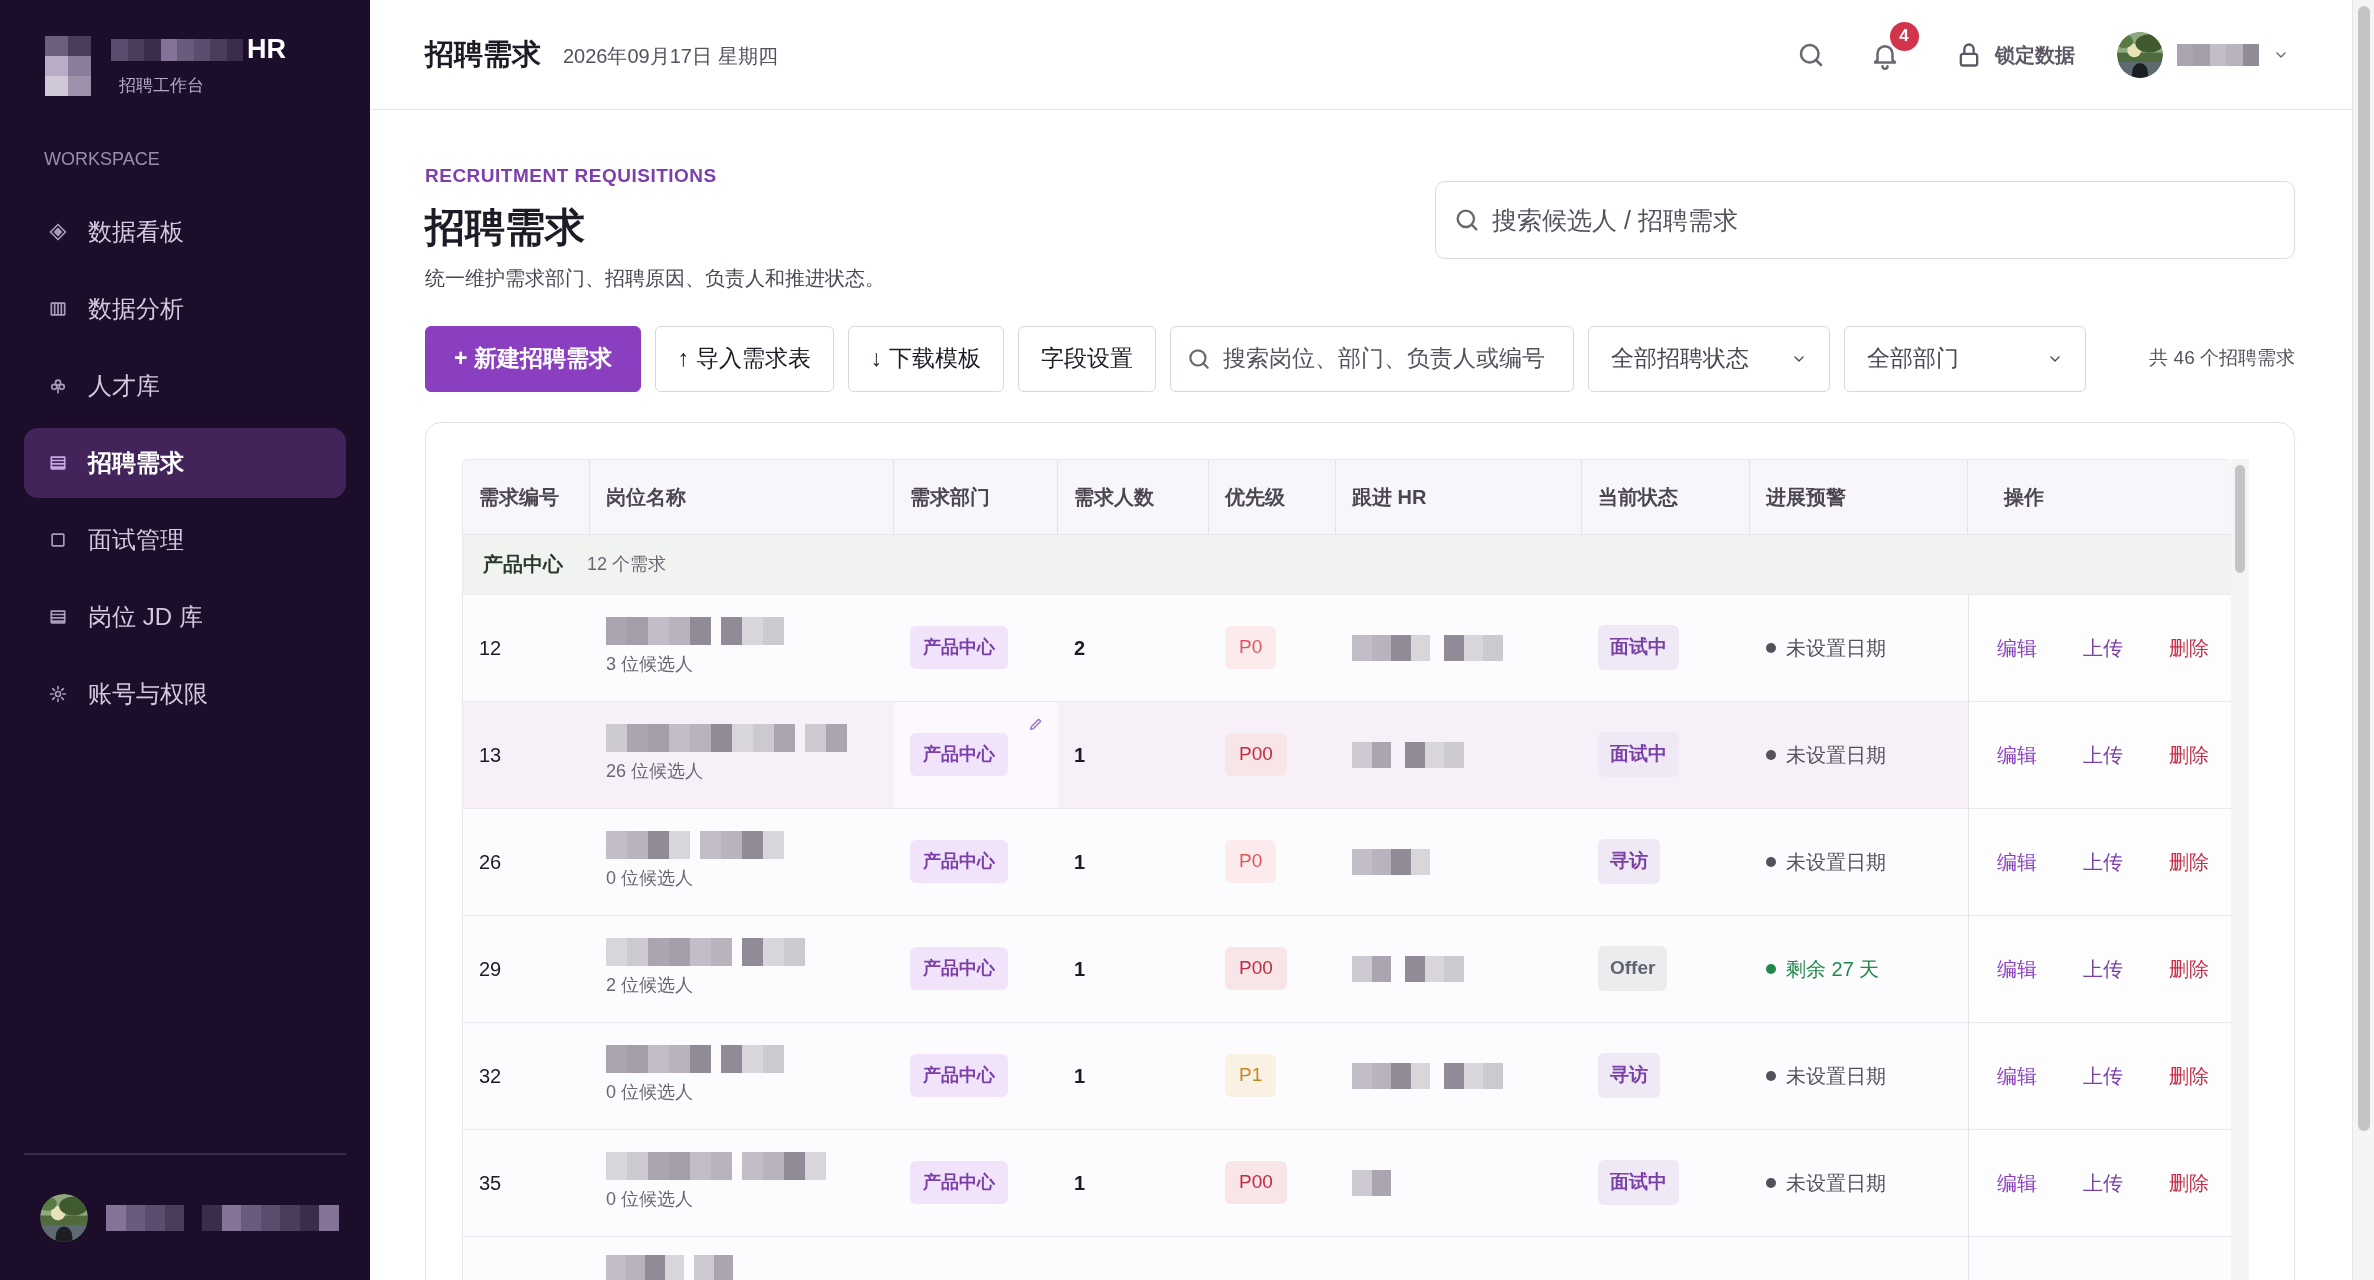  What do you see at coordinates (2240, 869) in the screenshot?
I see `table-scrollbar` at bounding box center [2240, 869].